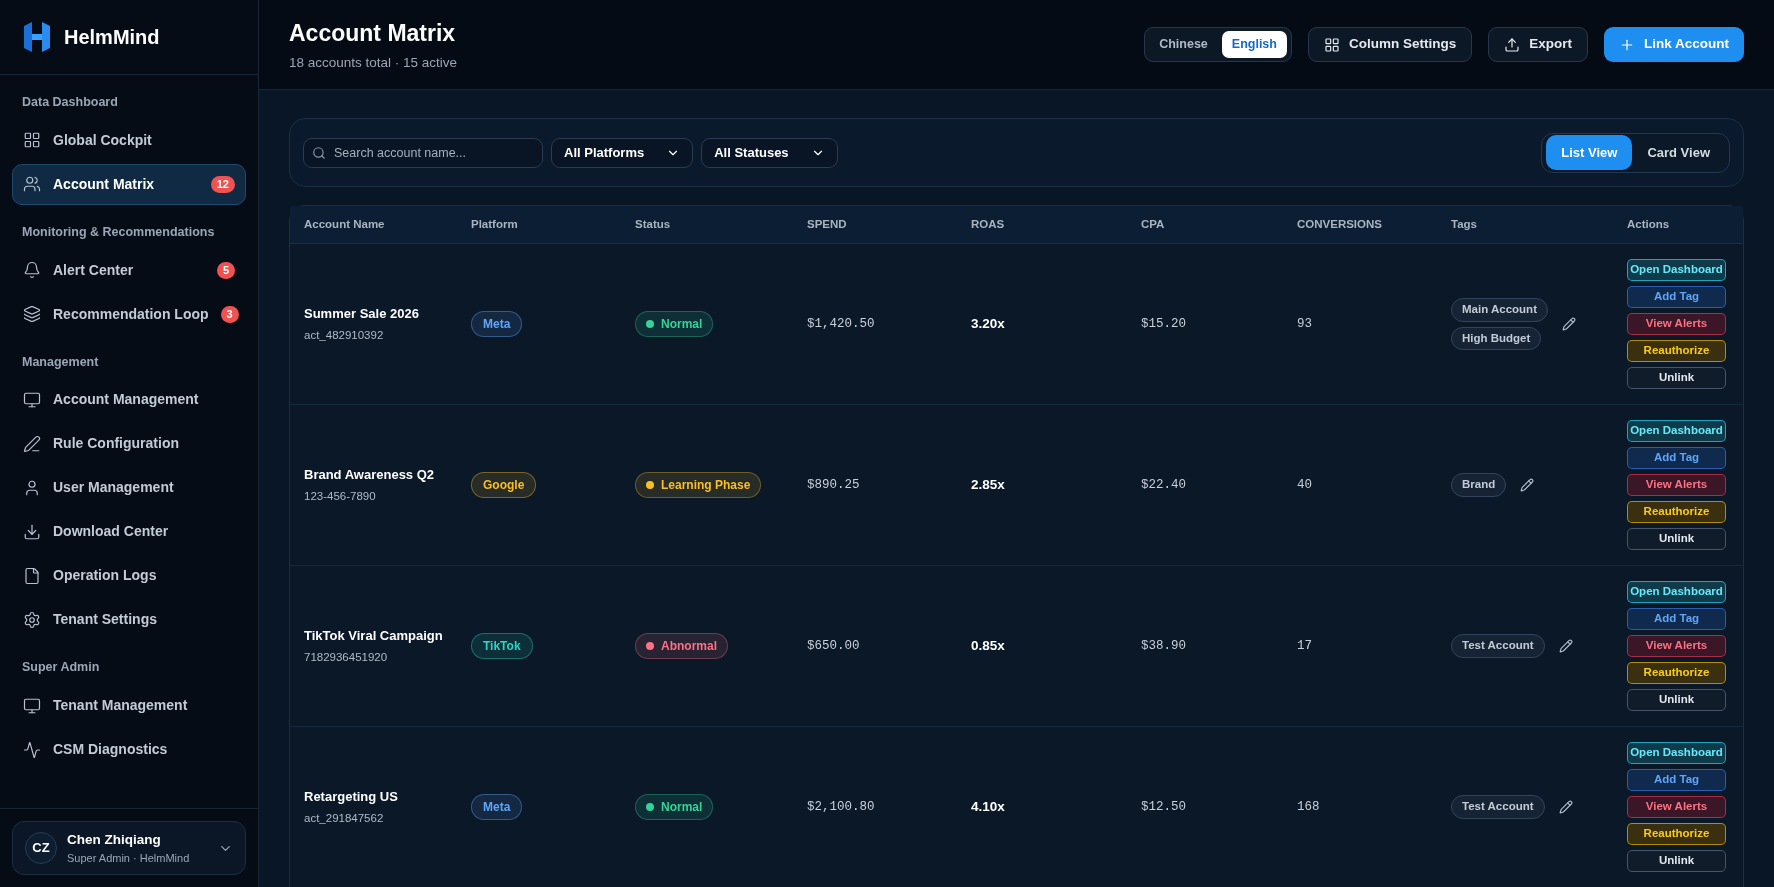 Image resolution: width=1774 pixels, height=887 pixels. Describe the element at coordinates (988, 484) in the screenshot. I see `roas-value: 2.85x` at that location.